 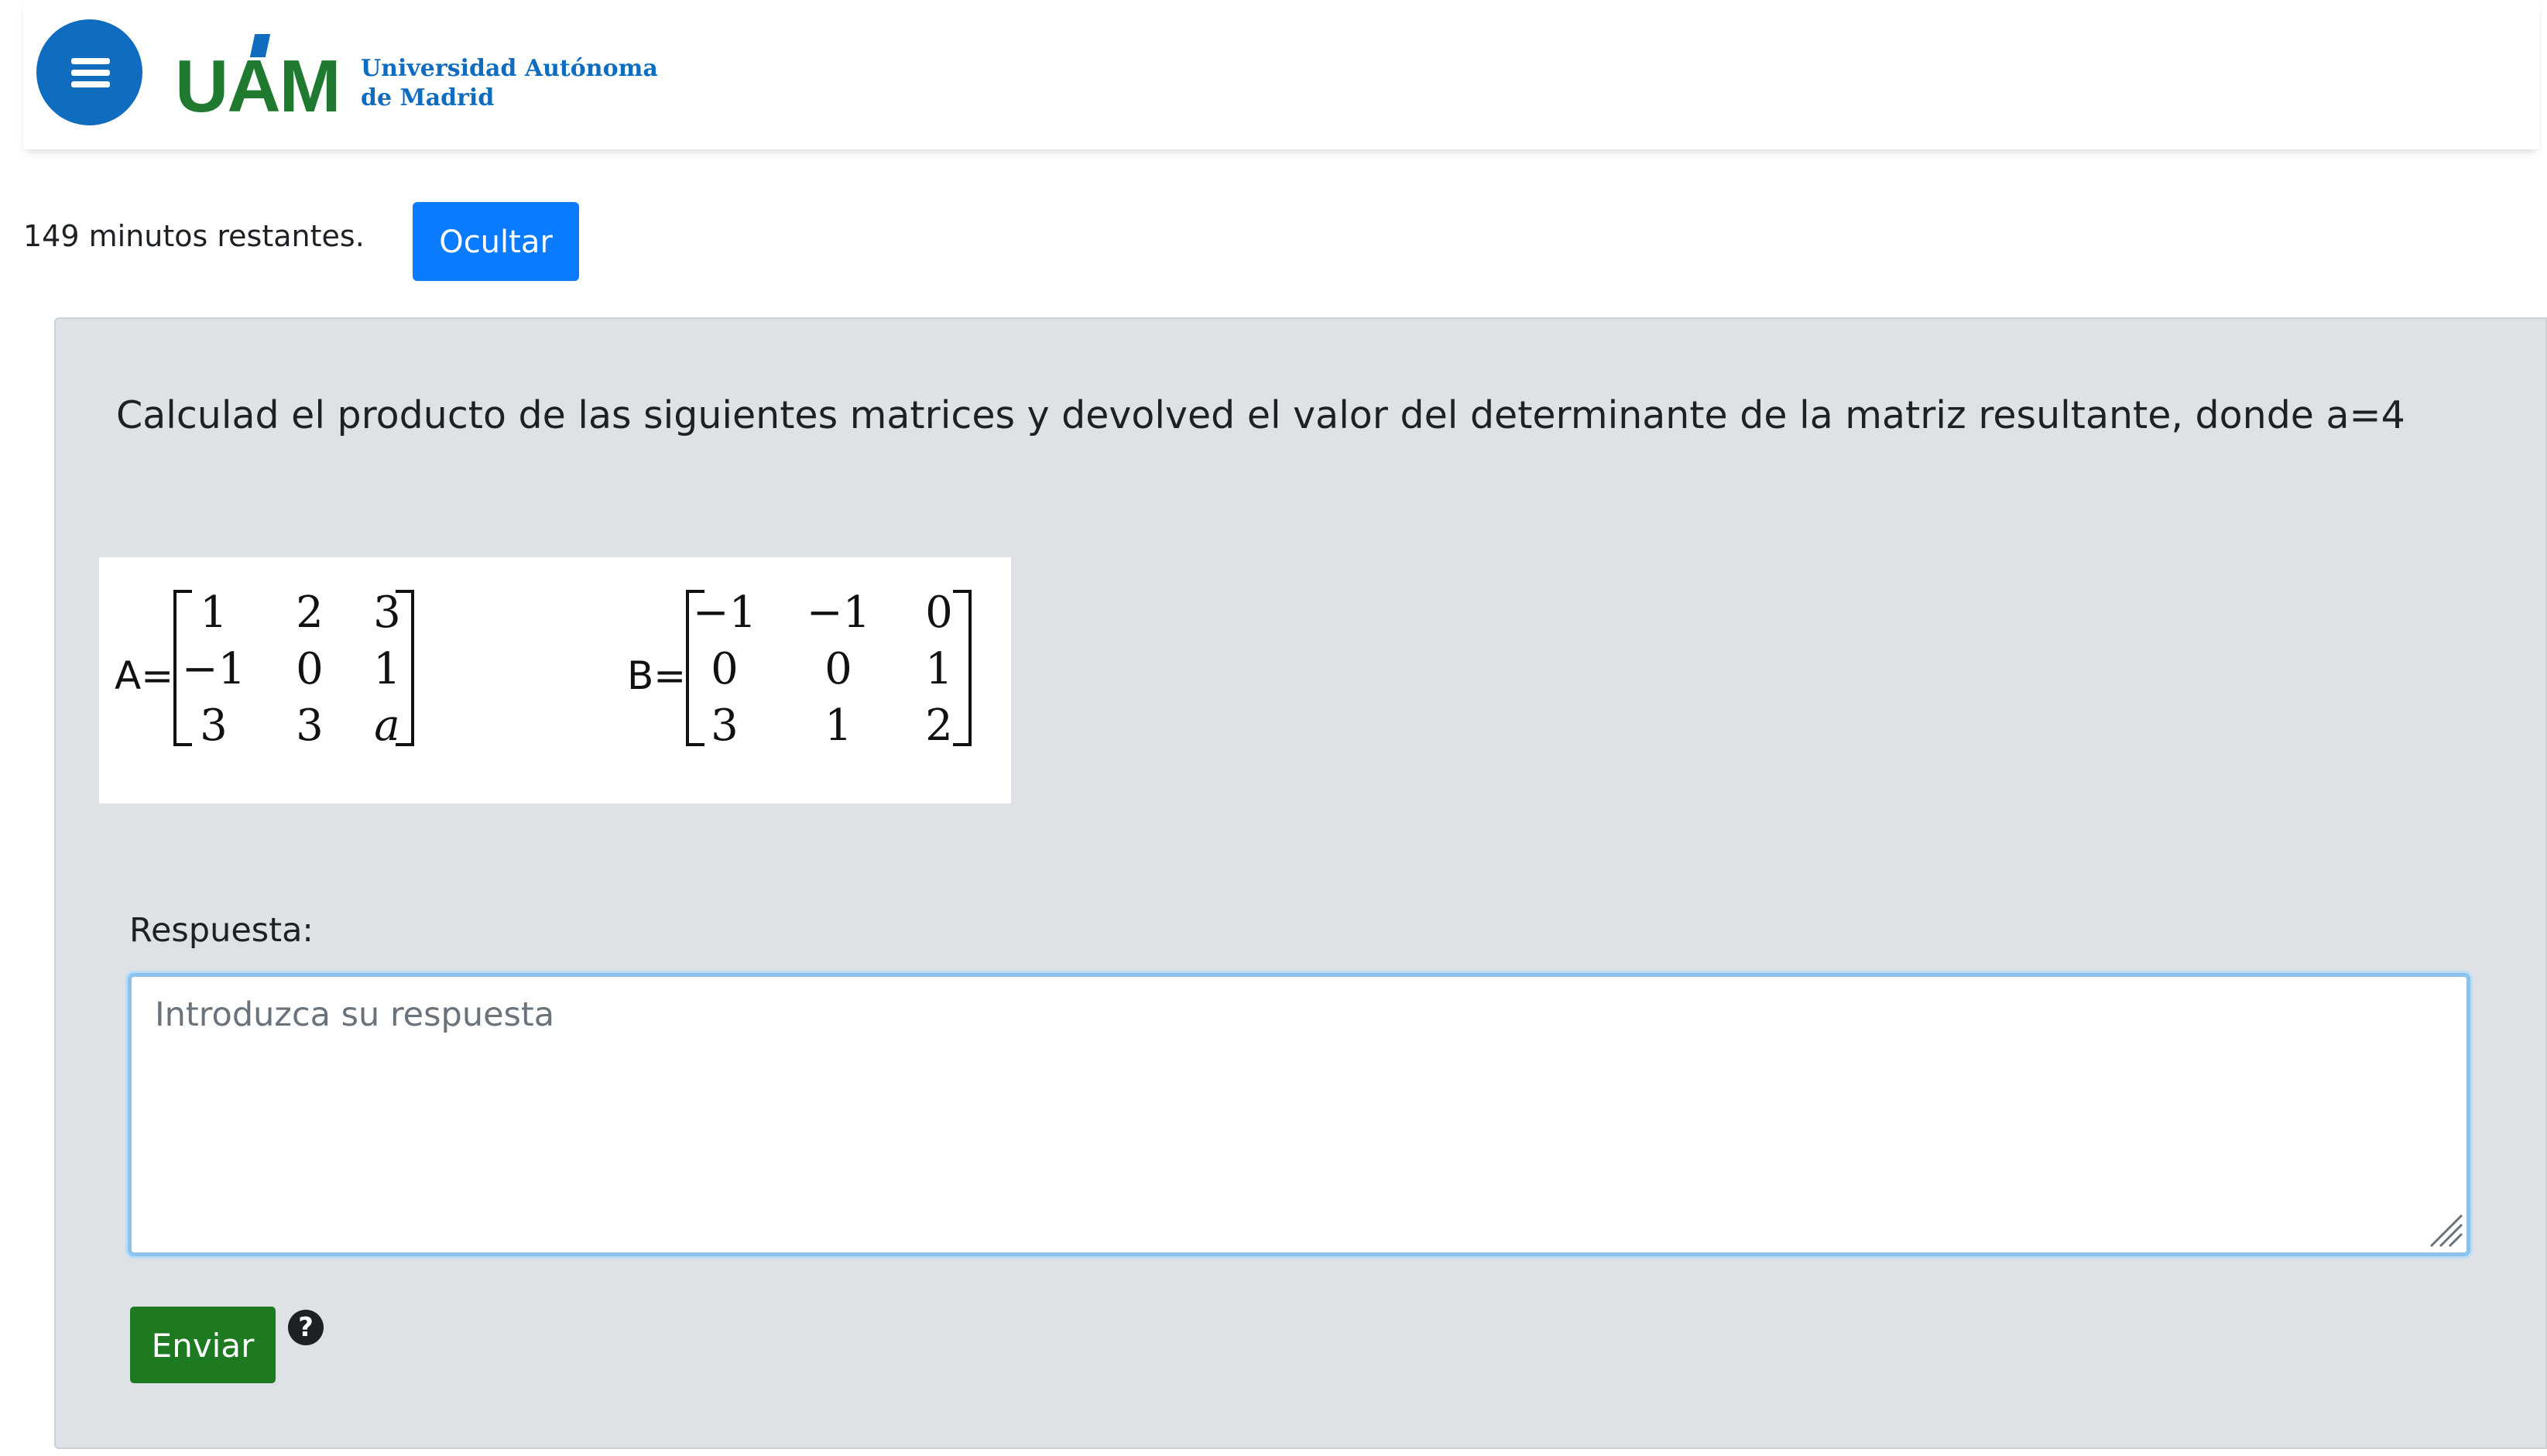 What do you see at coordinates (144, 676) in the screenshot?
I see `matrix-label: A=` at bounding box center [144, 676].